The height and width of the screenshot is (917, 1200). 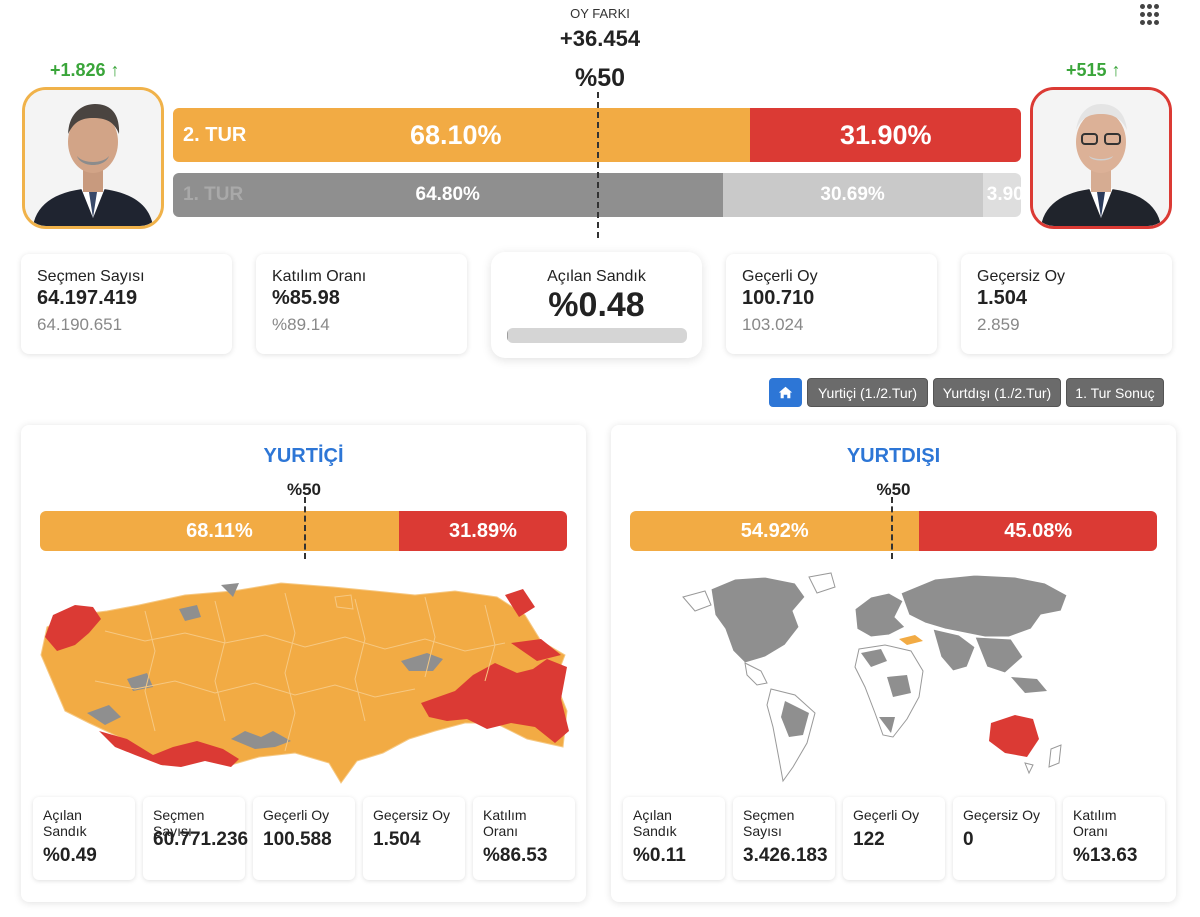 I want to click on domestic-voters-card: Seçmen Sayısı 60.771.236, so click(x=196, y=838).